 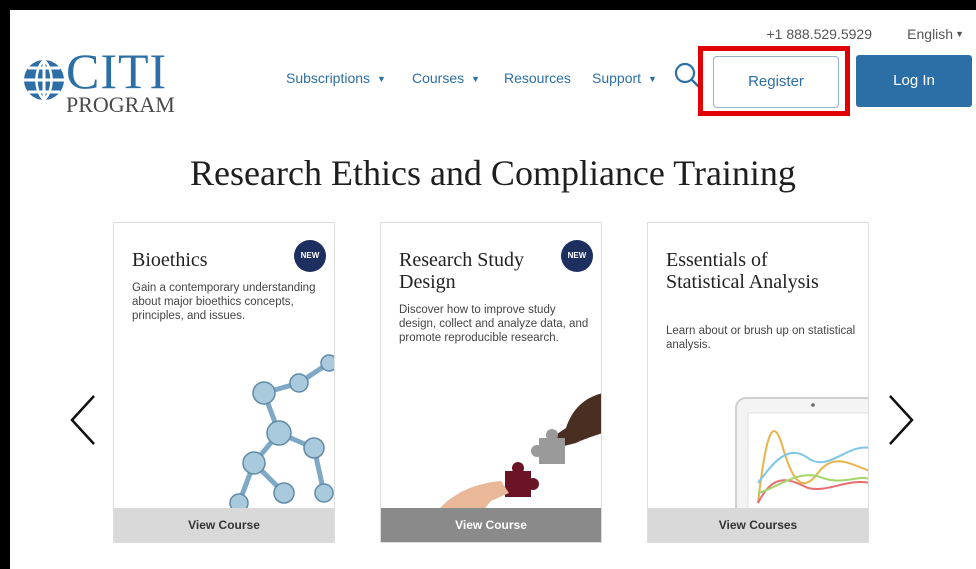 I want to click on chevron-left-icon, so click(x=83, y=420).